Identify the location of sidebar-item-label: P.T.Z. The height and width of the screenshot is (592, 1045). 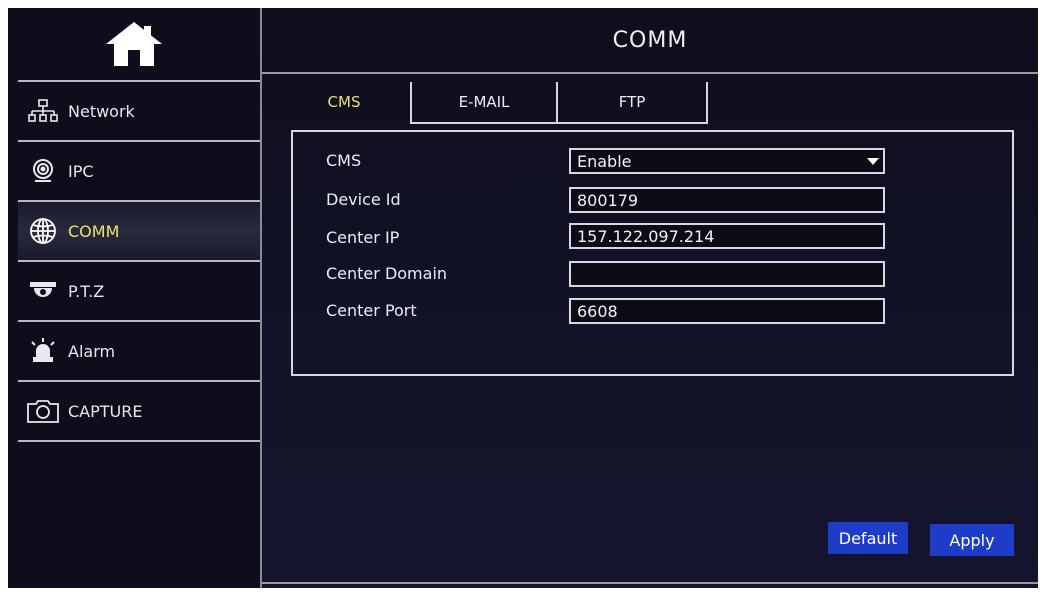
(86, 291).